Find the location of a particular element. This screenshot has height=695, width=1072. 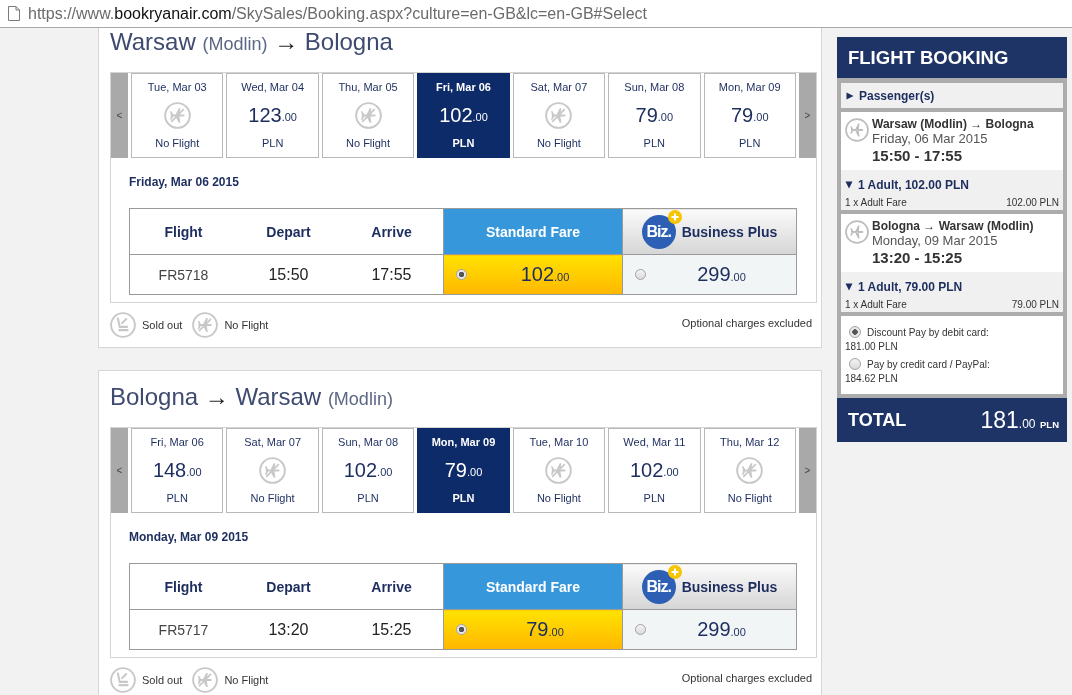

date-option: Tue, Mar 10 No Flight is located at coordinates (559, 470).